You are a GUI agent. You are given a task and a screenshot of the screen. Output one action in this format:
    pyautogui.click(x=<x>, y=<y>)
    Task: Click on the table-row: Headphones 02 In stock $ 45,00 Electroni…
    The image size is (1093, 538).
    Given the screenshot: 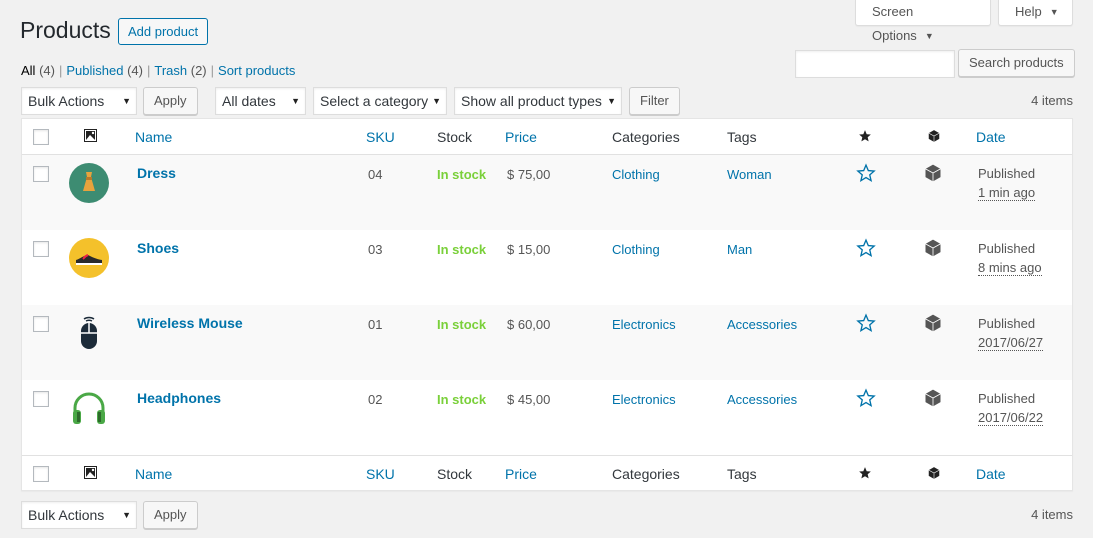 What is the action you would take?
    pyautogui.click(x=547, y=417)
    